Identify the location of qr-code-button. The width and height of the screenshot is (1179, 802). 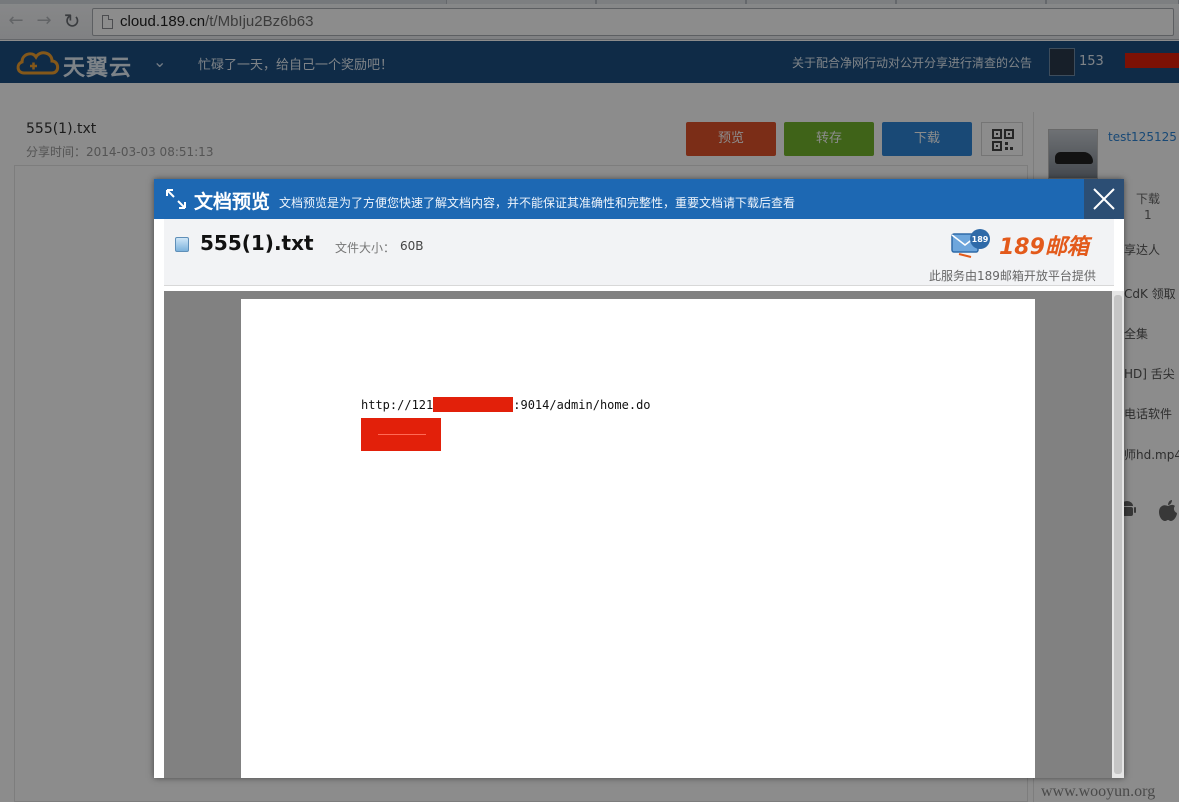
(1002, 139).